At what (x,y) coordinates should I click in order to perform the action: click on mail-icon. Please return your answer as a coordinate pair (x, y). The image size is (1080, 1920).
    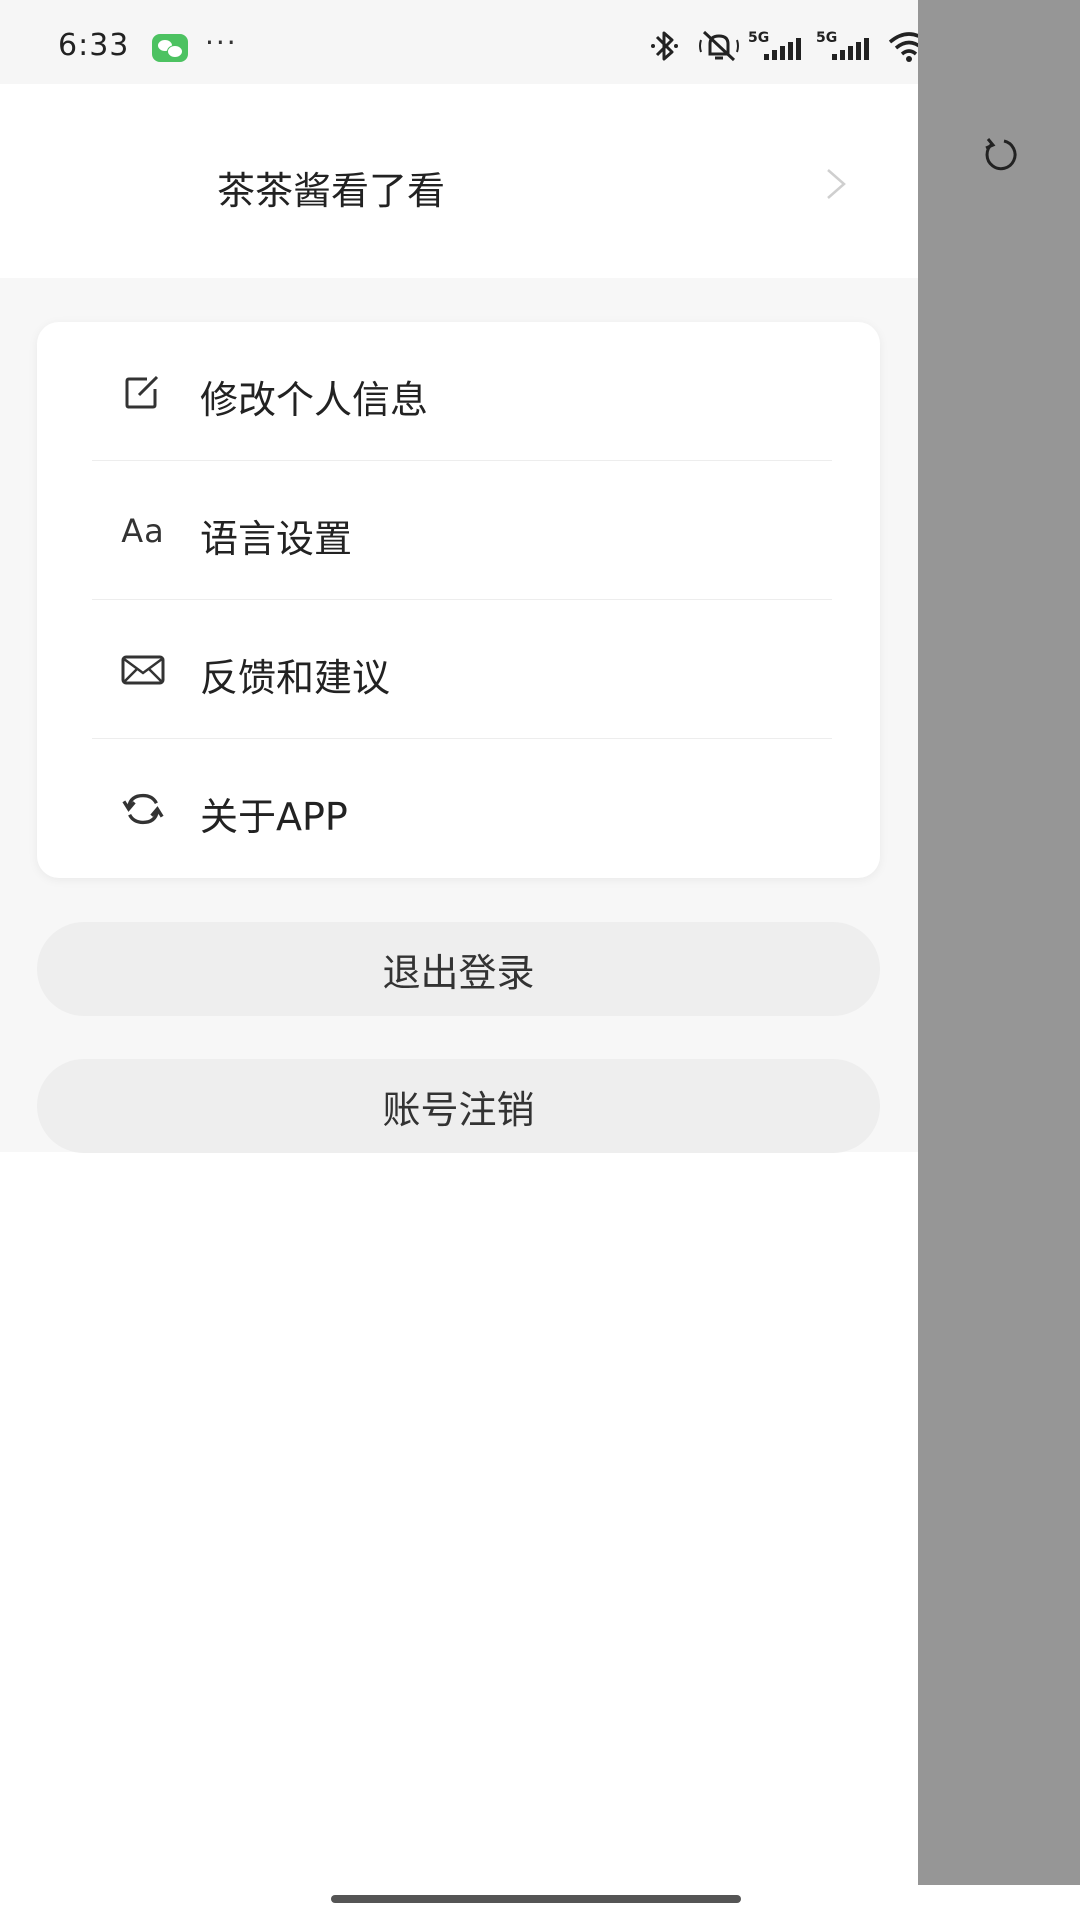
    Looking at the image, I should click on (143, 670).